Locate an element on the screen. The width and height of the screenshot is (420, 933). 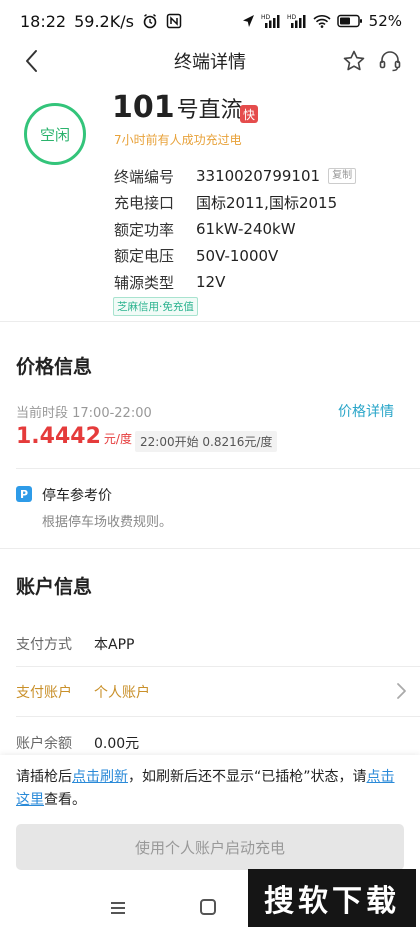
info-label: 额定电压 is located at coordinates (144, 256).